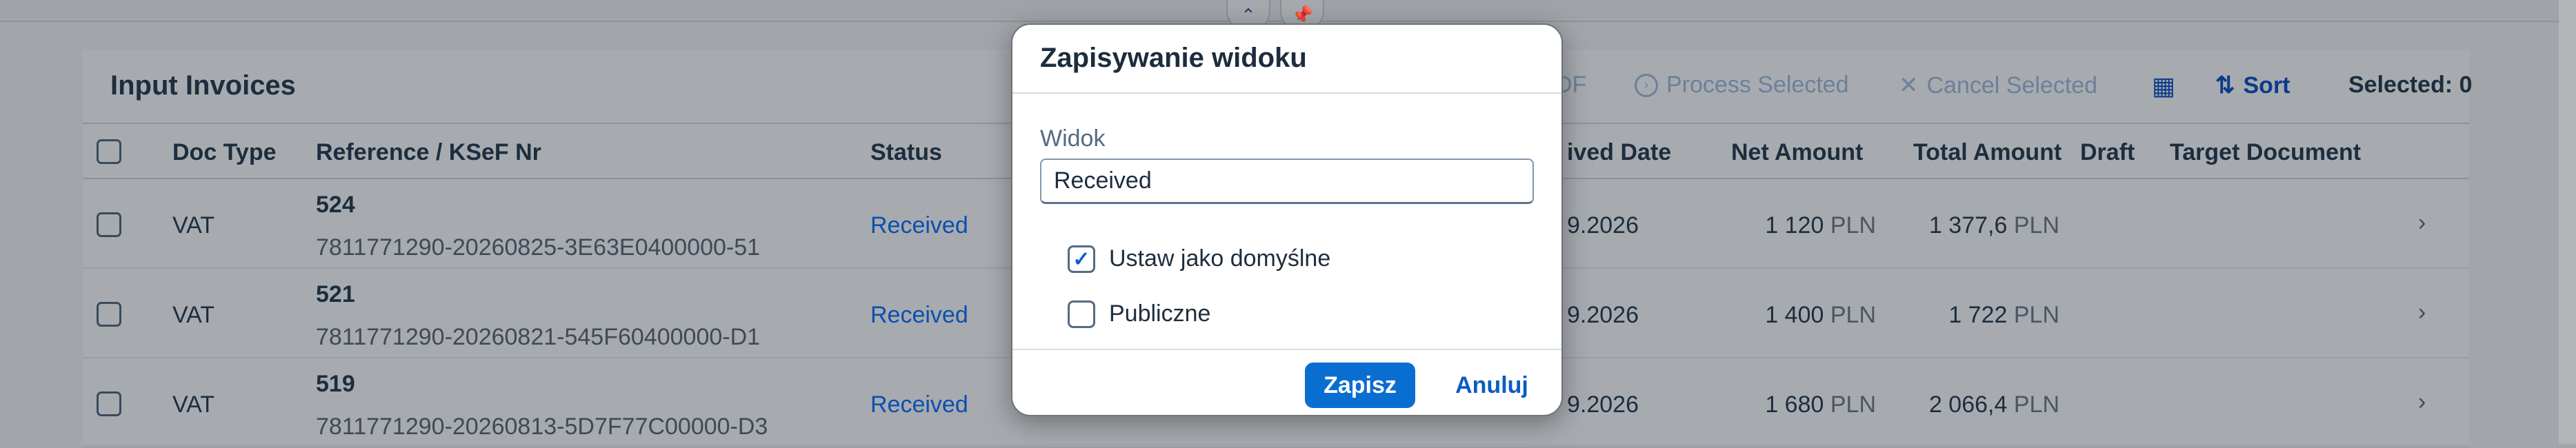  Describe the element at coordinates (1220, 258) in the screenshot. I see `set-default-label: Ustaw jako domyślne` at that location.